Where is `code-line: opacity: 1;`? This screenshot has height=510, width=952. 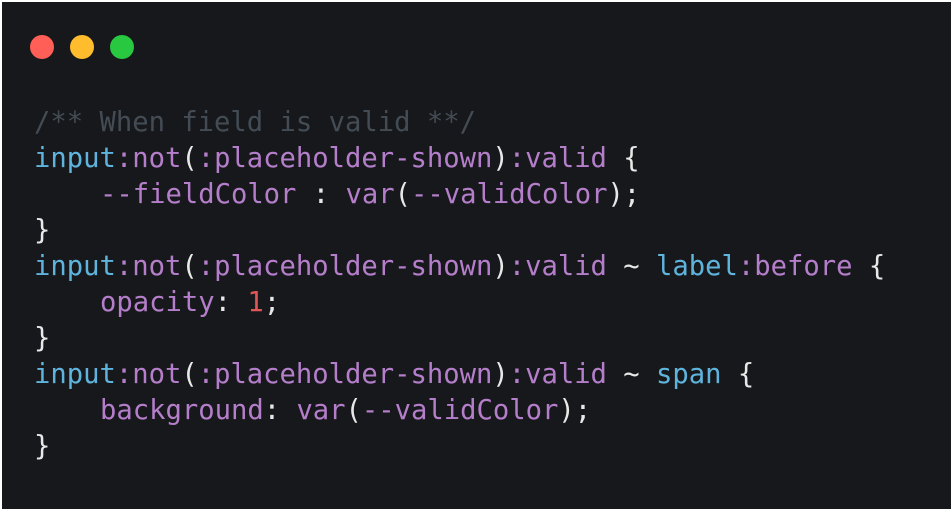 code-line: opacity: 1; is located at coordinates (459, 303).